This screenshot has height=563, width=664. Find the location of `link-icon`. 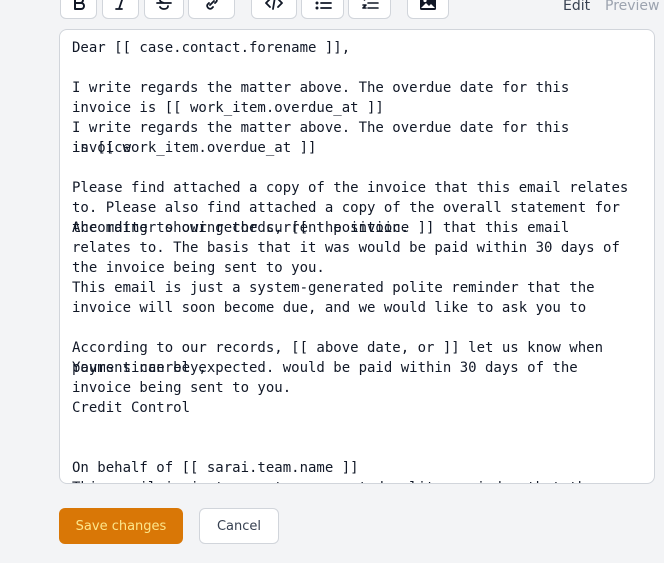

link-icon is located at coordinates (212, 8).